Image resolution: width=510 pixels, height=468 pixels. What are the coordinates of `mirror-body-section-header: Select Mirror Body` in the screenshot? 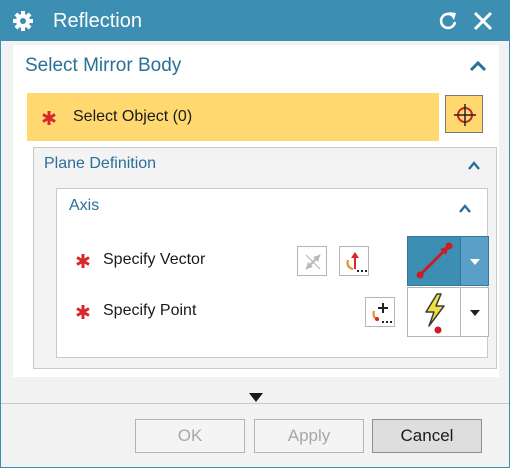 It's located at (256, 66).